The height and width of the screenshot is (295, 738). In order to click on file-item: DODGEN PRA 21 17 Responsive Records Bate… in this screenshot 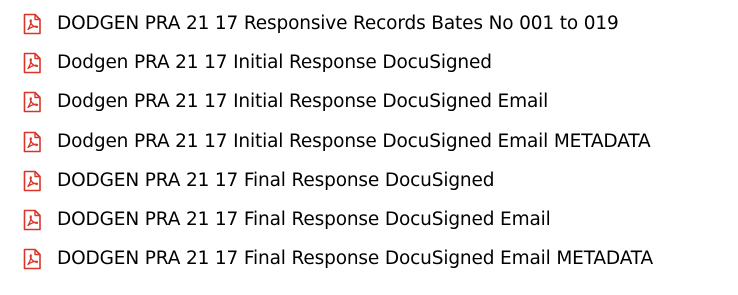, I will do `click(369, 24)`.